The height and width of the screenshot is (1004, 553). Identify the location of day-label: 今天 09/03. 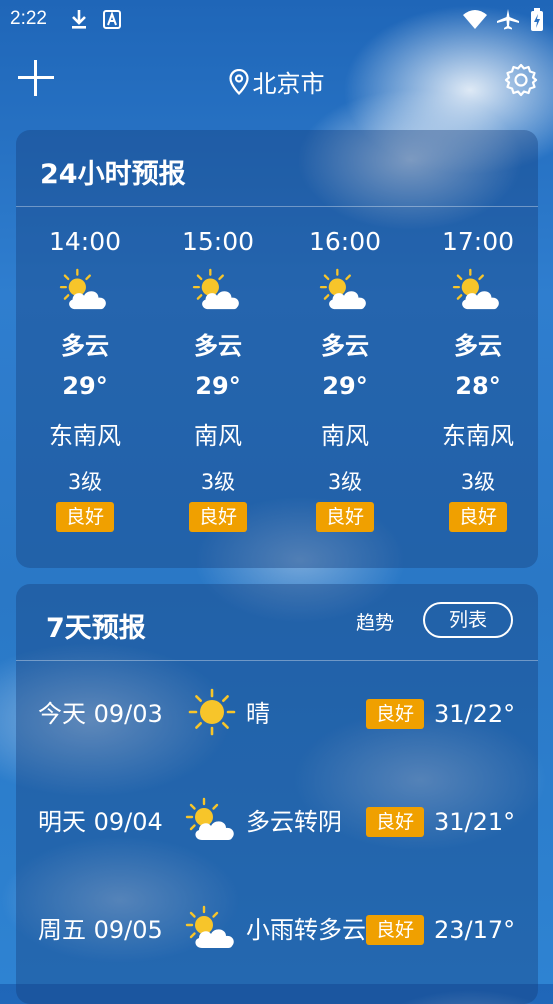
(100, 714).